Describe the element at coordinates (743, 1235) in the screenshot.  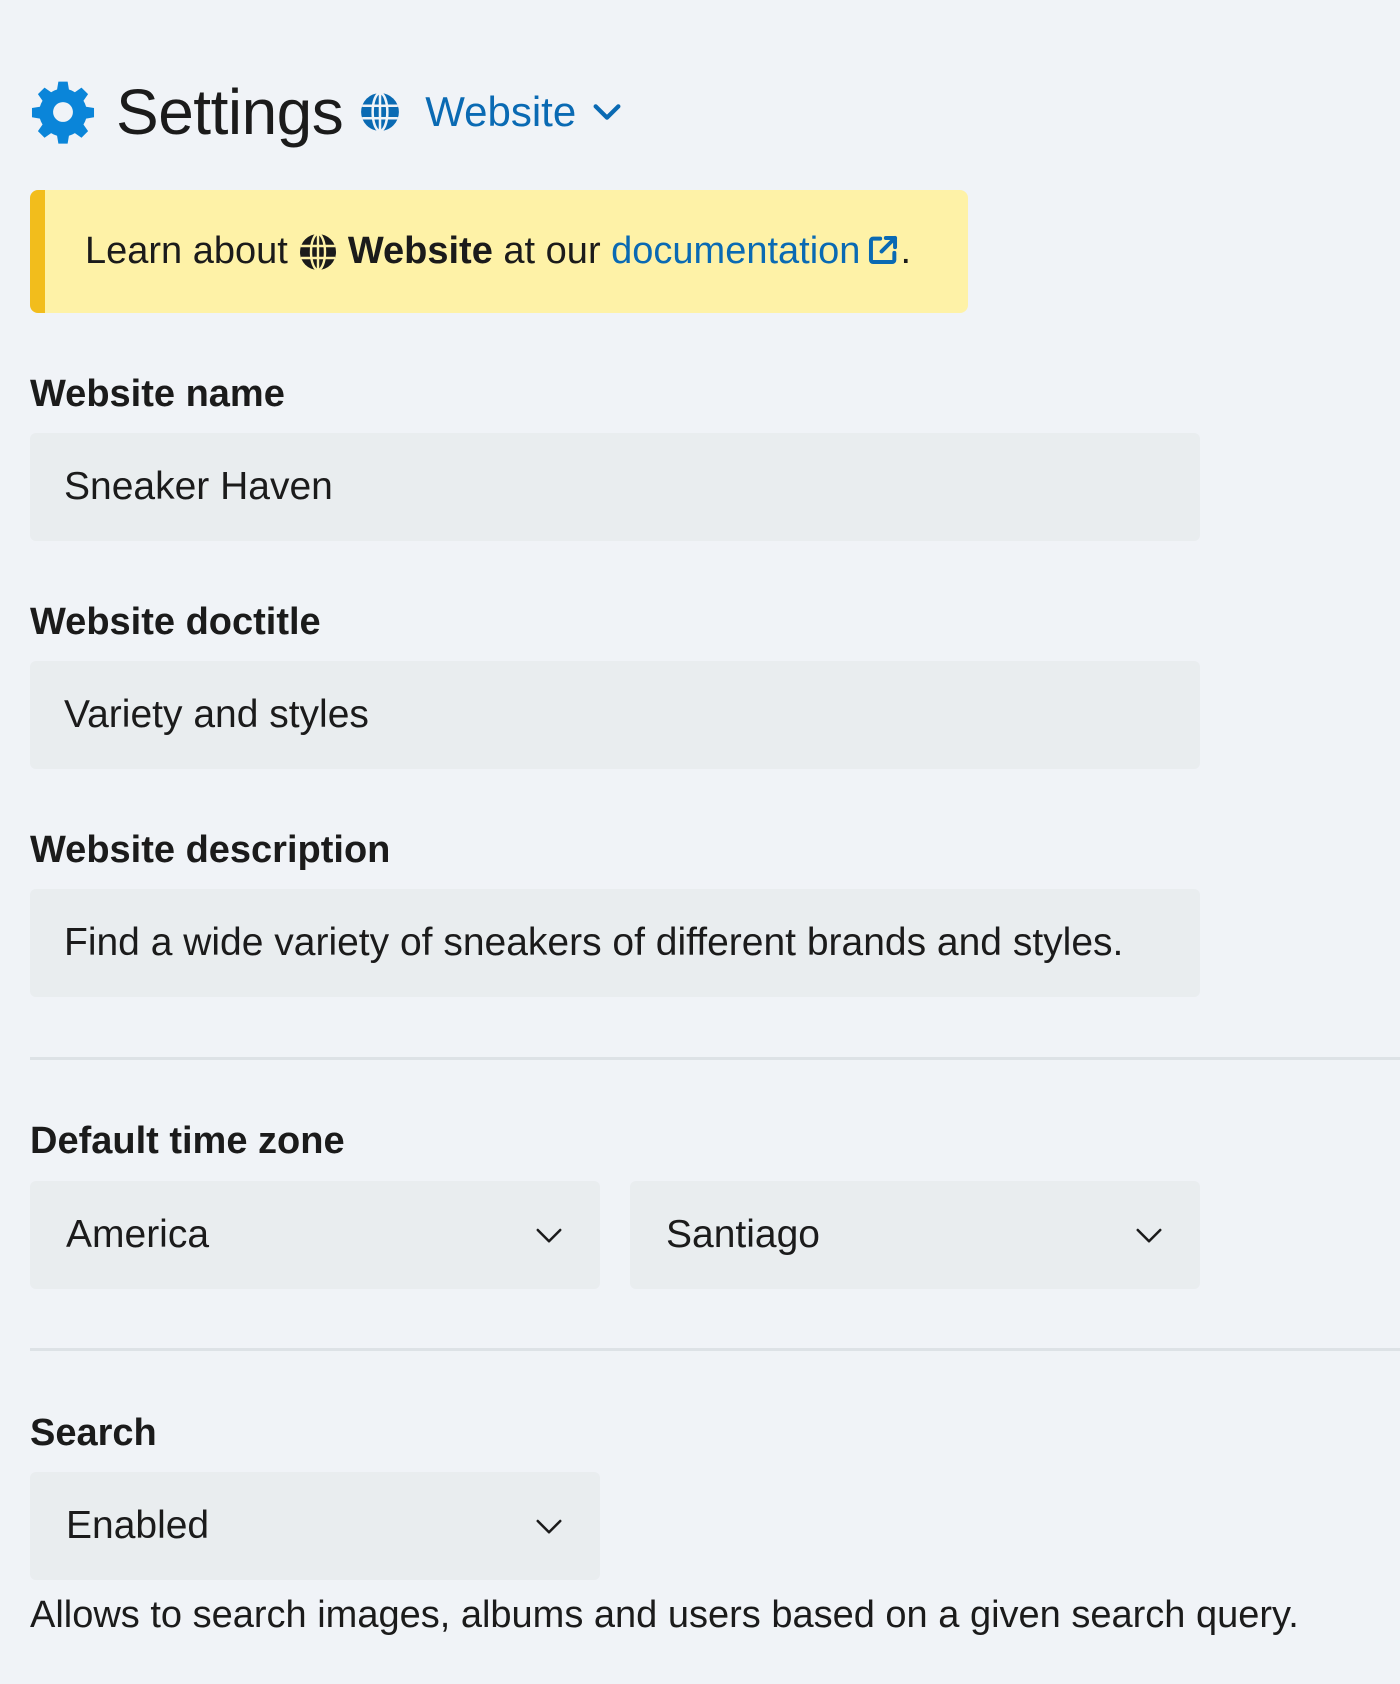
I see `timezone-city-value: Santiago` at that location.